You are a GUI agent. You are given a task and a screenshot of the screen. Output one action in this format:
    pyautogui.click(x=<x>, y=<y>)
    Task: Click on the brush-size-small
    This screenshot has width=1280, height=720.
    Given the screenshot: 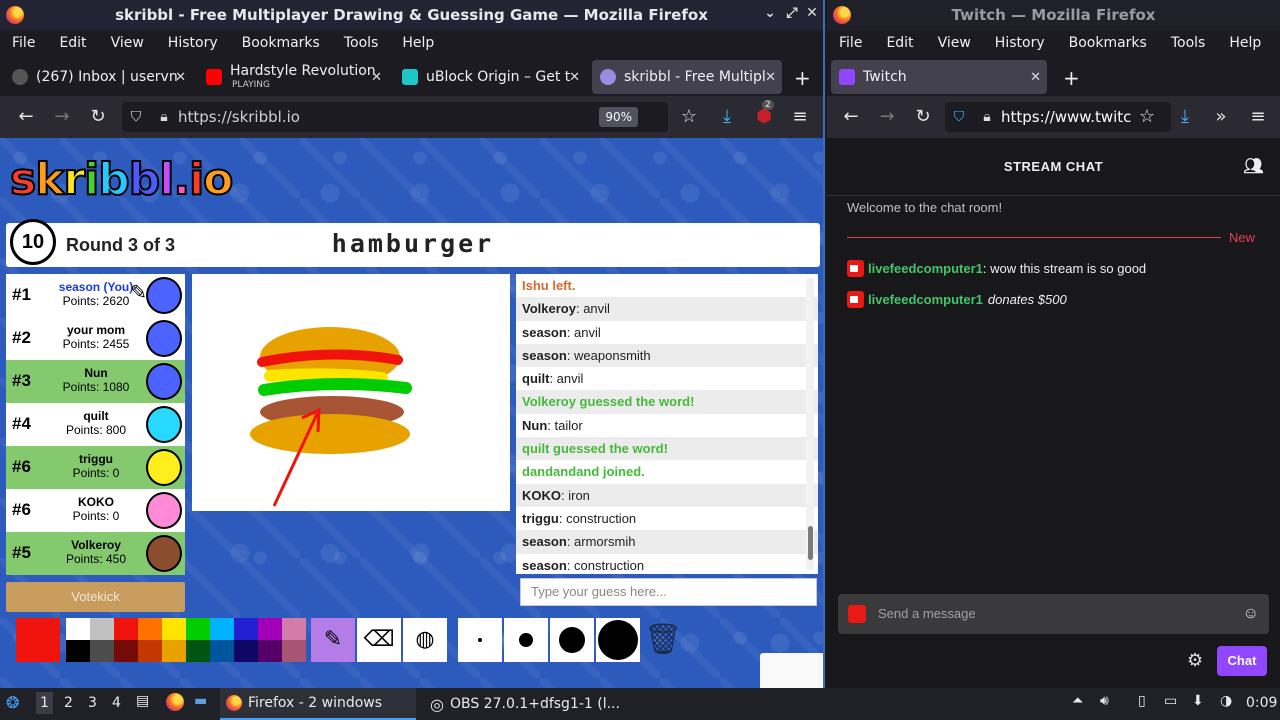 What is the action you would take?
    pyautogui.click(x=480, y=640)
    